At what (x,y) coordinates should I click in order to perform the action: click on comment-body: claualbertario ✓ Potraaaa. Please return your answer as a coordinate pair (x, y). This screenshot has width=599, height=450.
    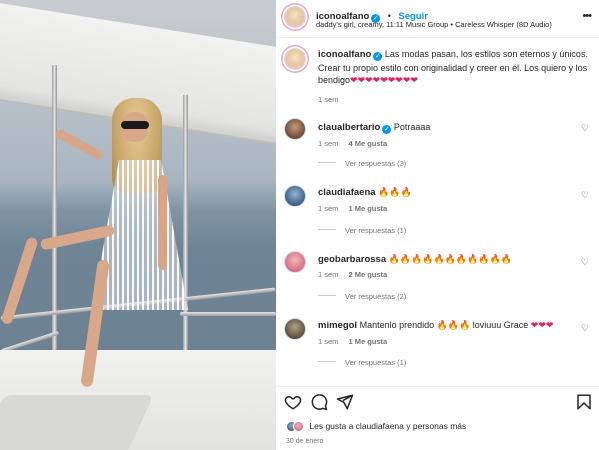
    Looking at the image, I should click on (448, 127).